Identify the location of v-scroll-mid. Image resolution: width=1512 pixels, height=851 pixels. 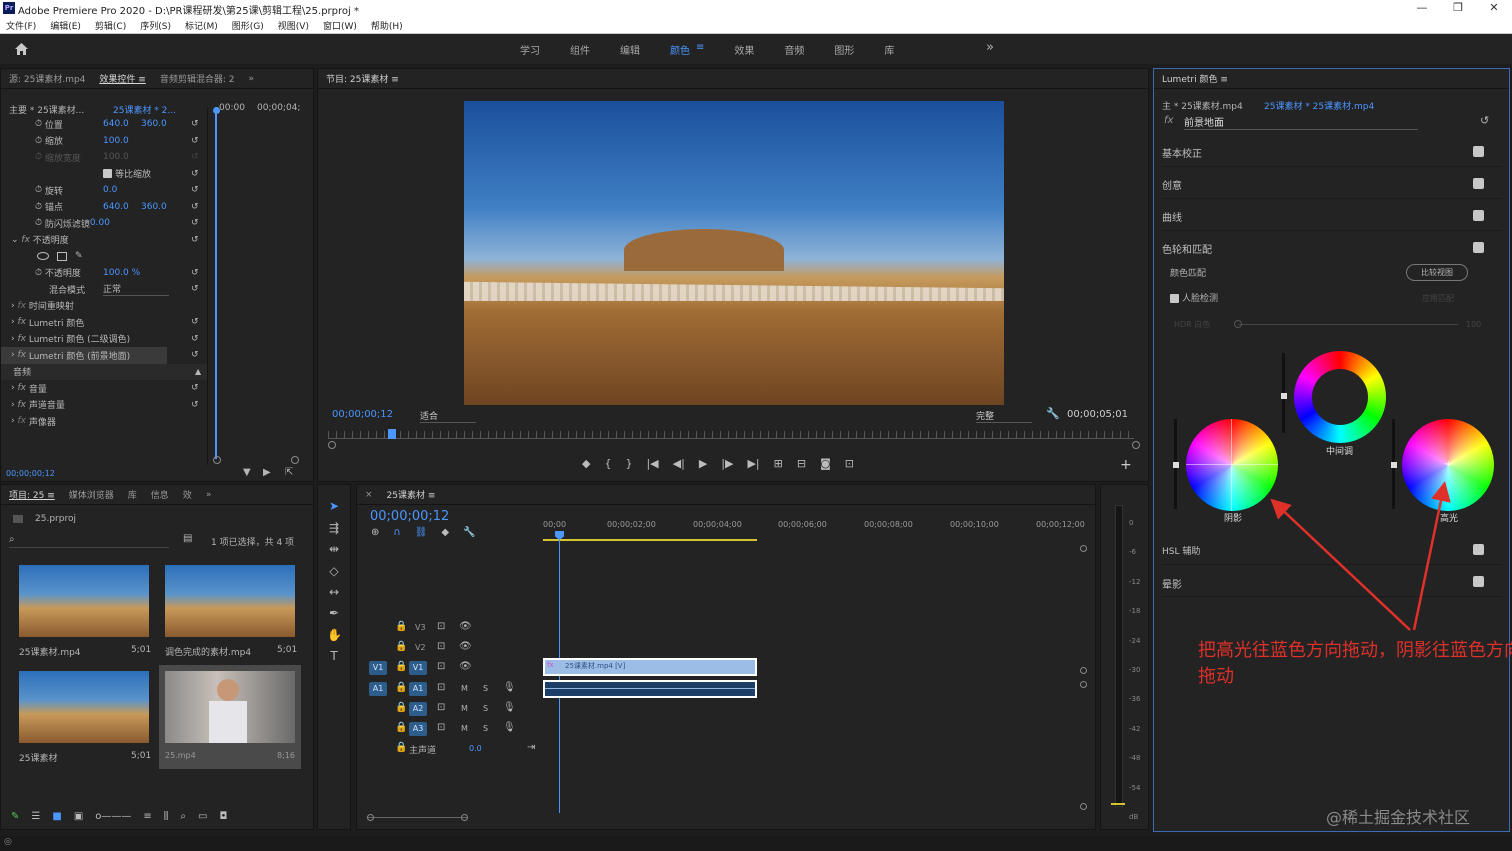
(1083, 670).